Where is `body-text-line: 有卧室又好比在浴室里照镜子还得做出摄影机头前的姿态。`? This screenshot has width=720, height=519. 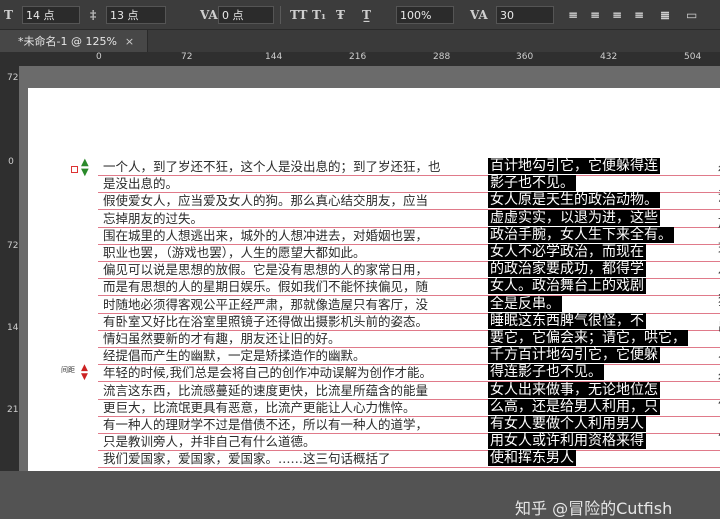 body-text-line: 有卧室又好比在浴室里照镜子还得做出摄影机头前的姿态。 is located at coordinates (265, 321).